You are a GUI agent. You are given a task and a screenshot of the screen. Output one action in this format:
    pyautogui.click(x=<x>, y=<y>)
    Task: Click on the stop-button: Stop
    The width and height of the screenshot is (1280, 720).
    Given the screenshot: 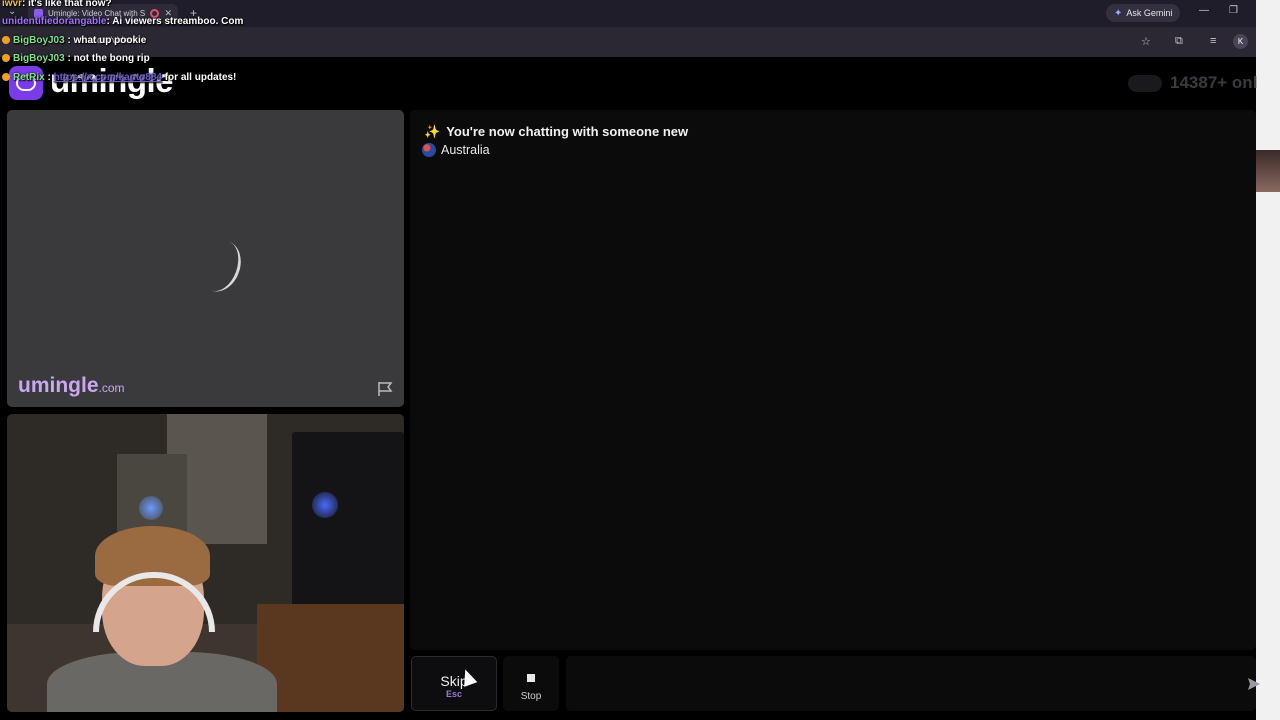 What is the action you would take?
    pyautogui.click(x=531, y=683)
    